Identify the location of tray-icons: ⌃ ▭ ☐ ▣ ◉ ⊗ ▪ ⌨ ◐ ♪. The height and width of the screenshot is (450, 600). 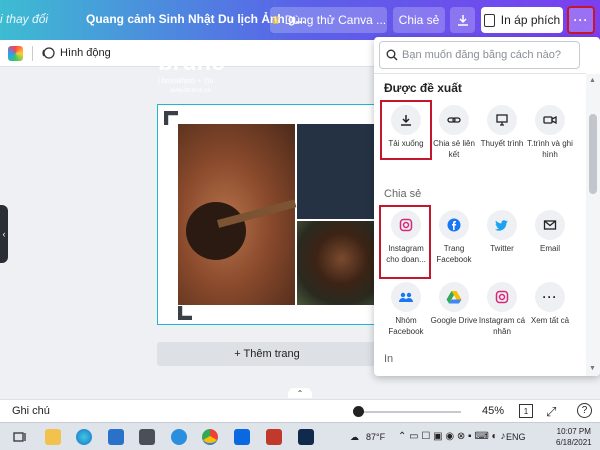
(451, 436).